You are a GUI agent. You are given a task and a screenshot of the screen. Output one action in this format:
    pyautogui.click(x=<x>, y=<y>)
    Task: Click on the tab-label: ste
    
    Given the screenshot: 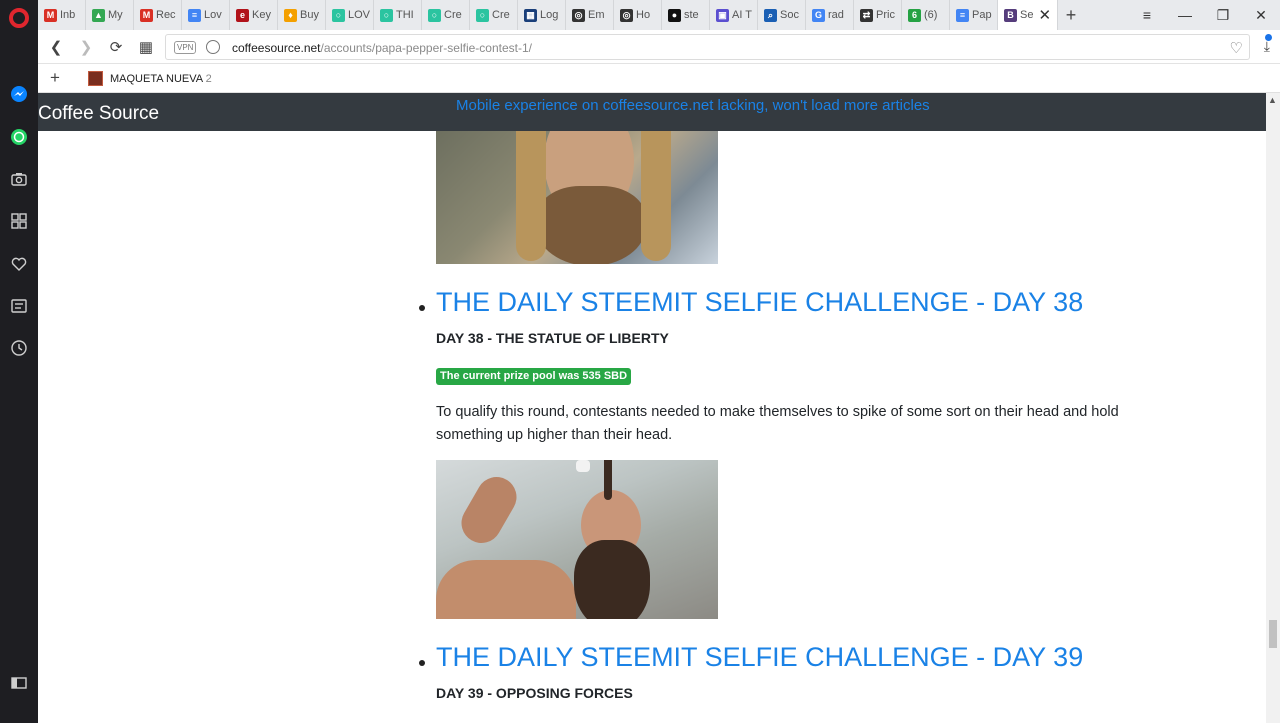 What is the action you would take?
    pyautogui.click(x=691, y=15)
    